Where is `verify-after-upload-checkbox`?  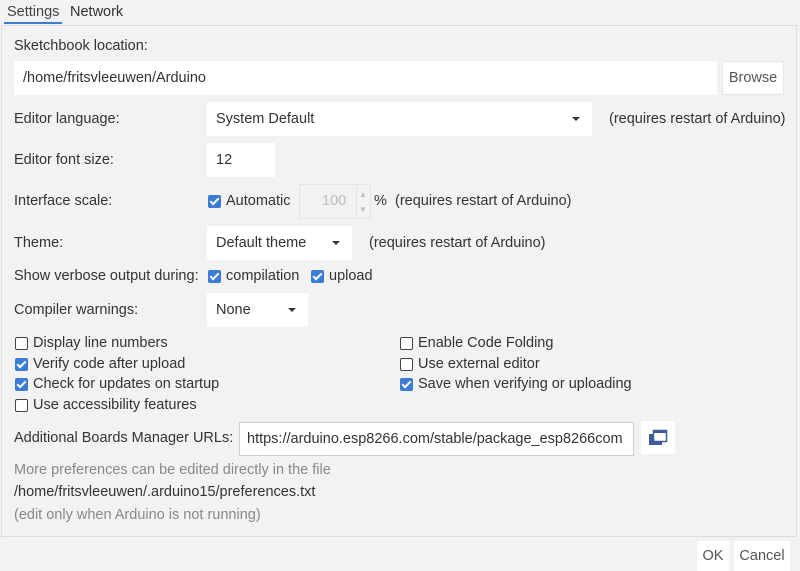 verify-after-upload-checkbox is located at coordinates (21, 364).